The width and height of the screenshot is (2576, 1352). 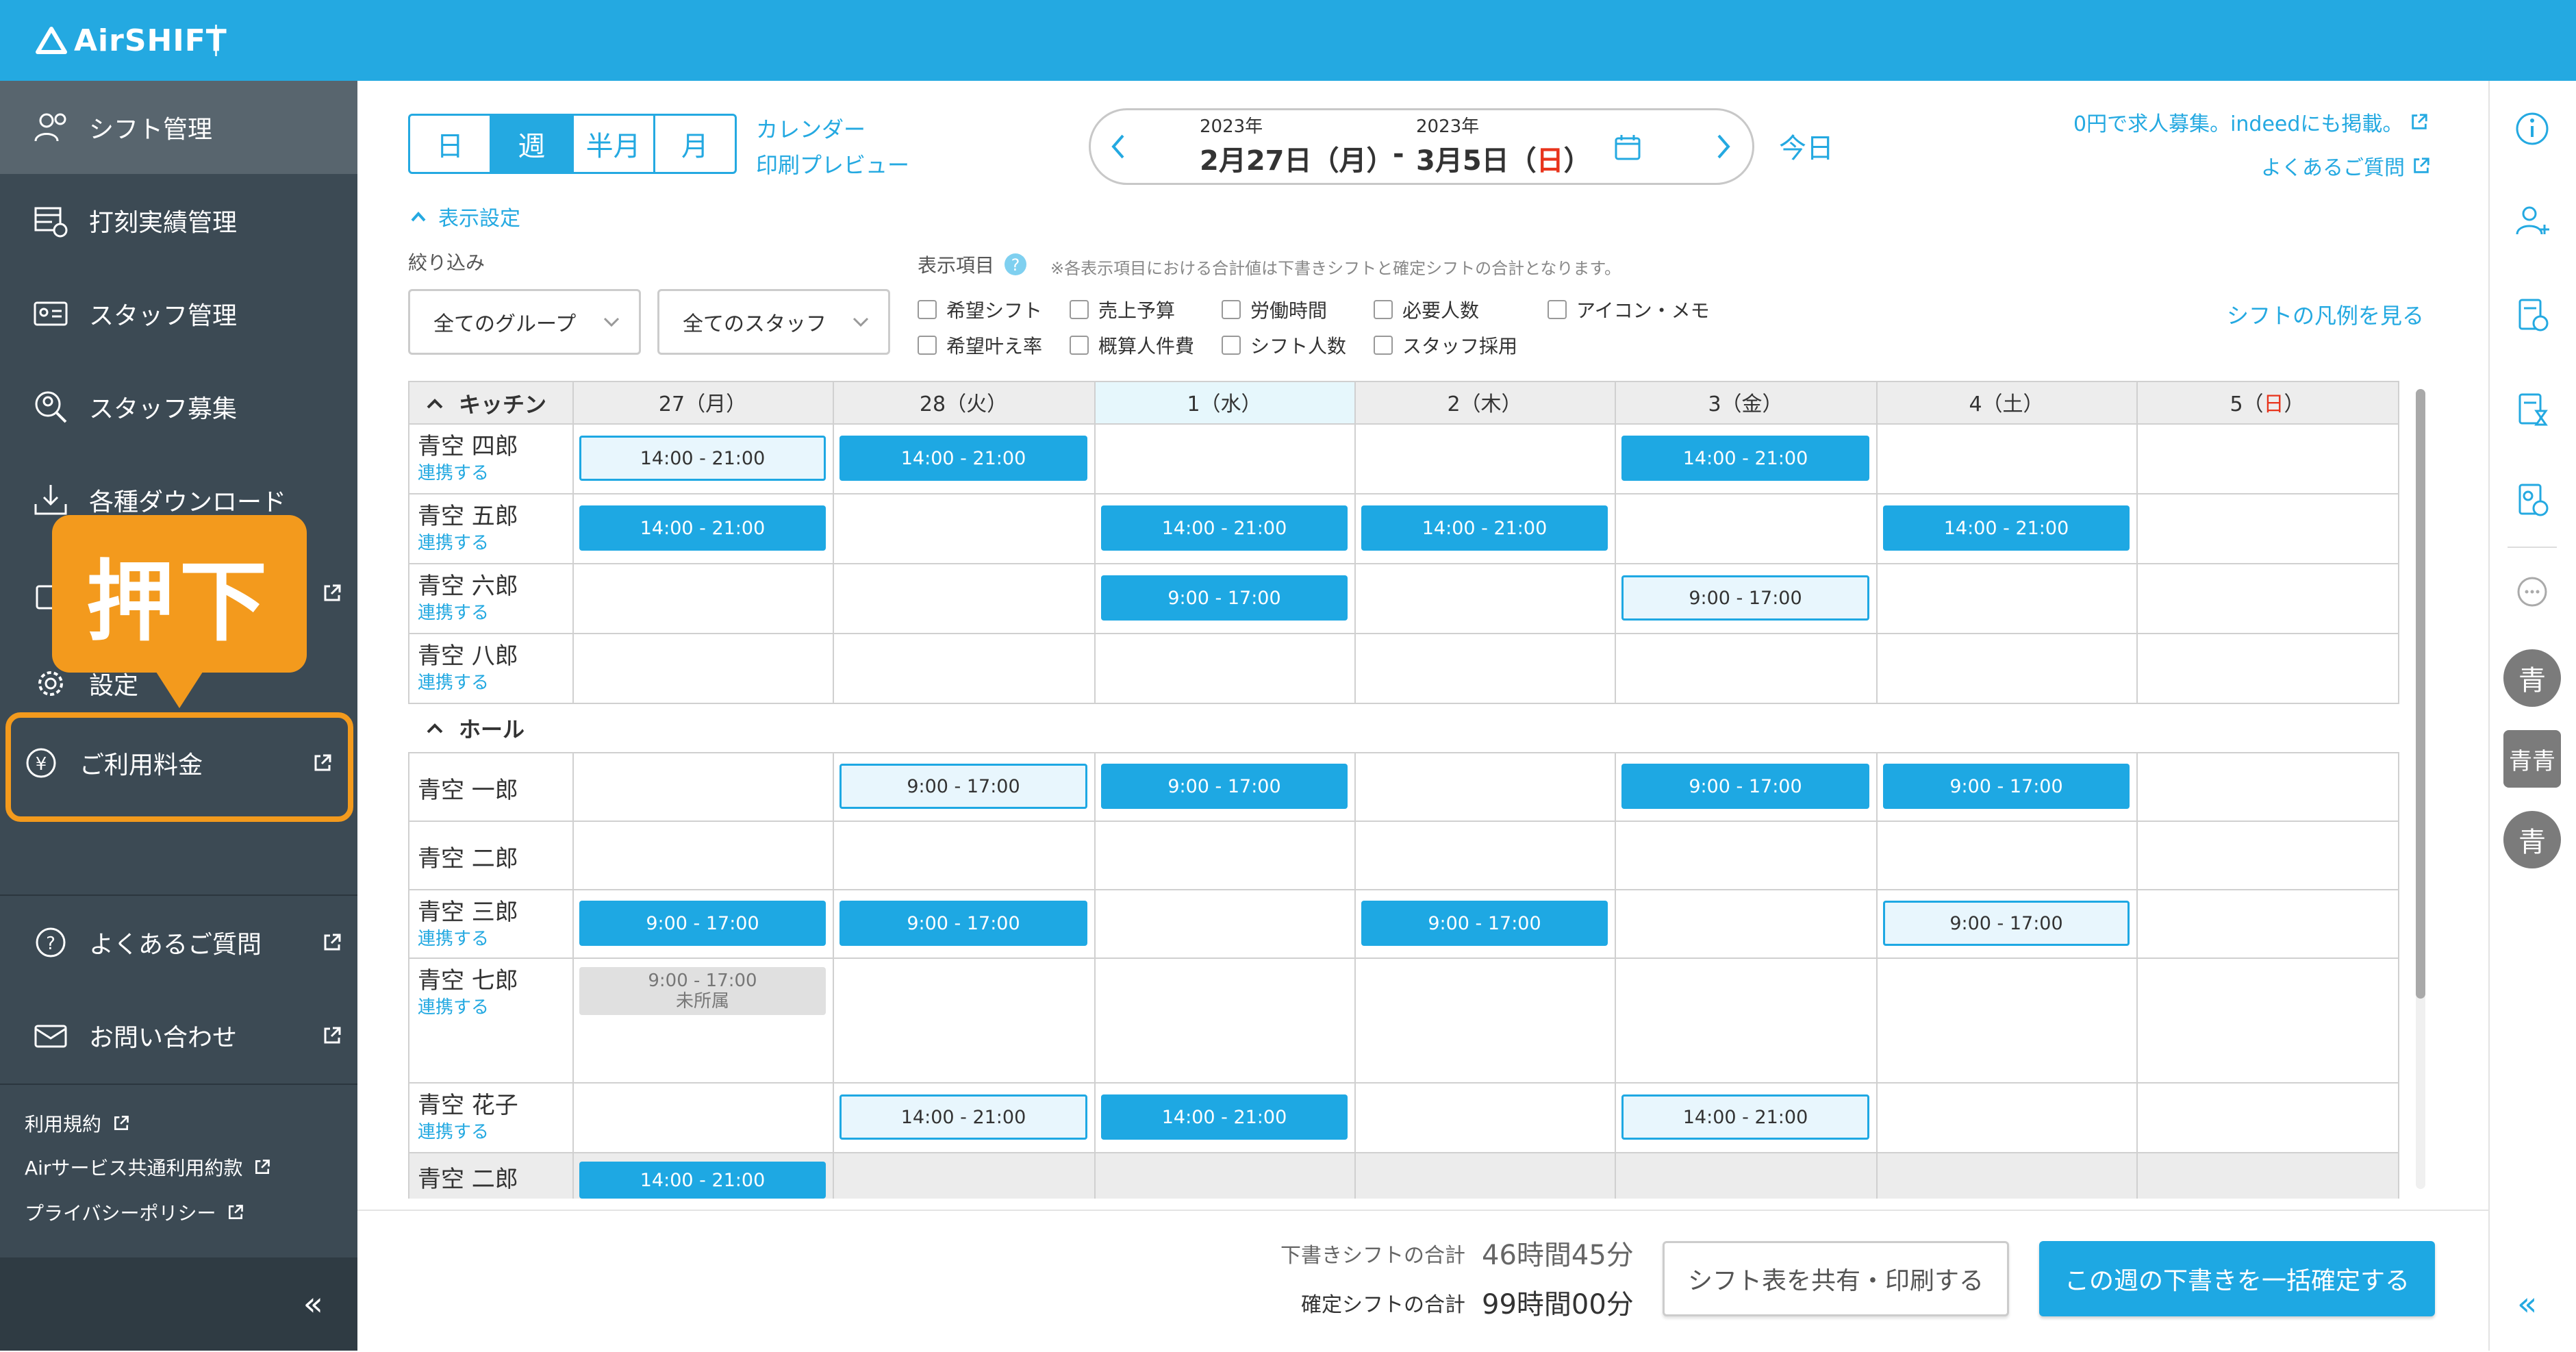 What do you see at coordinates (77, 1124) in the screenshot?
I see `terms-link: 利用規約` at bounding box center [77, 1124].